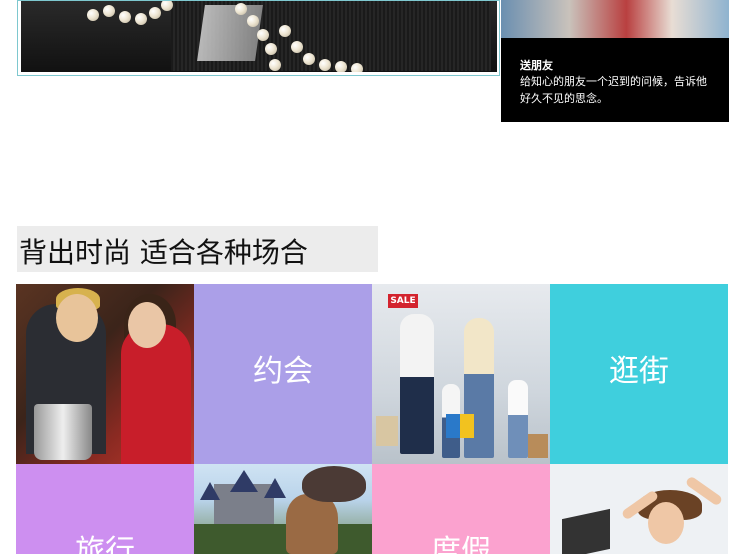 This screenshot has width=750, height=554. Describe the element at coordinates (417, 384) in the screenshot. I see `man-figure` at that location.